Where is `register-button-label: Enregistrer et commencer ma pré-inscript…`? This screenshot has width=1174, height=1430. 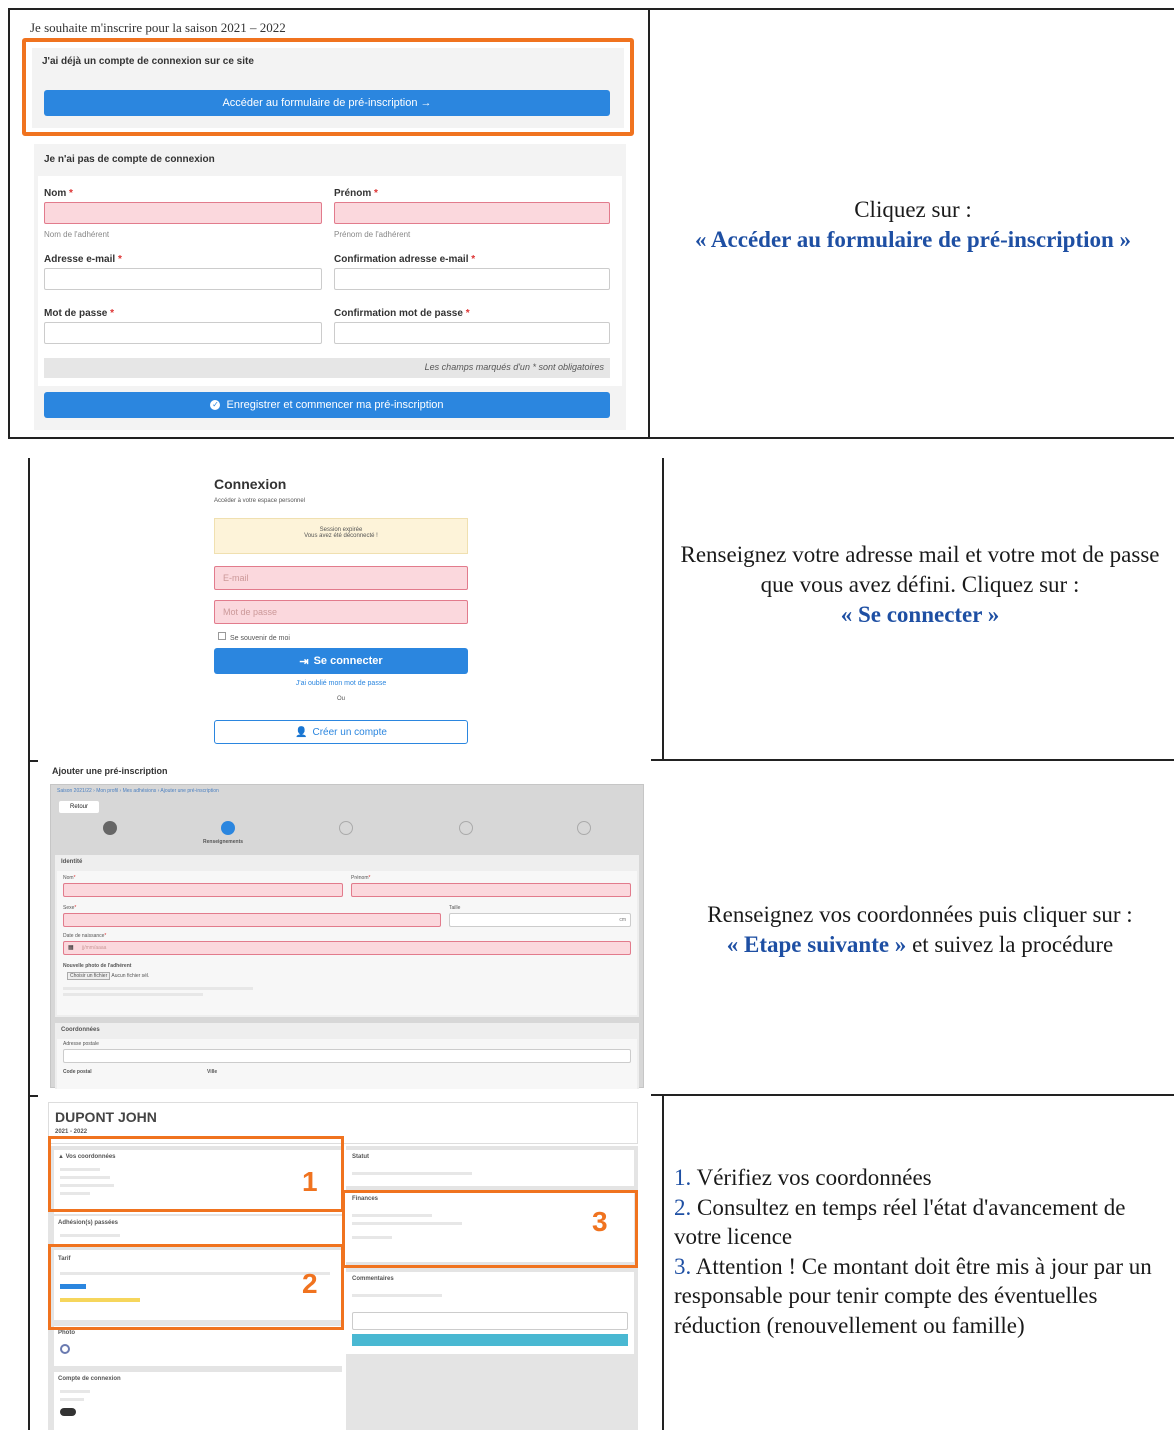 register-button-label: Enregistrer et commencer ma pré-inscript… is located at coordinates (335, 405).